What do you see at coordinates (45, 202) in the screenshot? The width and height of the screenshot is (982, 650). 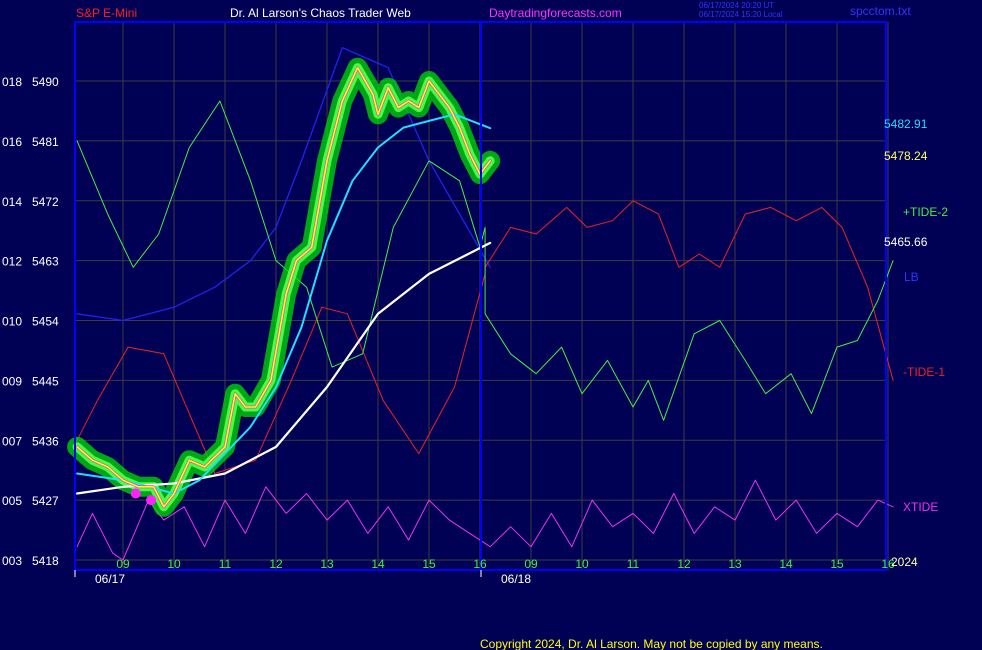 I see `y-tick-price-label: 5472` at bounding box center [45, 202].